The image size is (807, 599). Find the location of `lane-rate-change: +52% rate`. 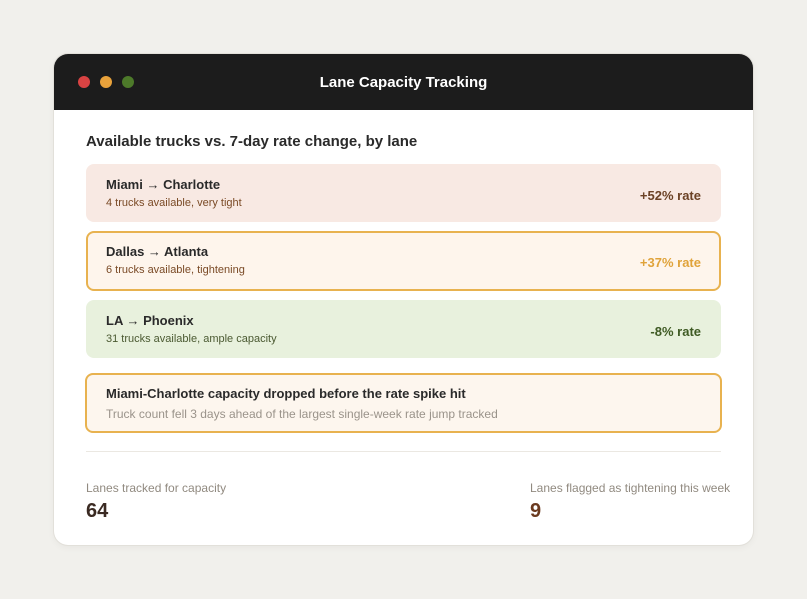

lane-rate-change: +52% rate is located at coordinates (670, 195).